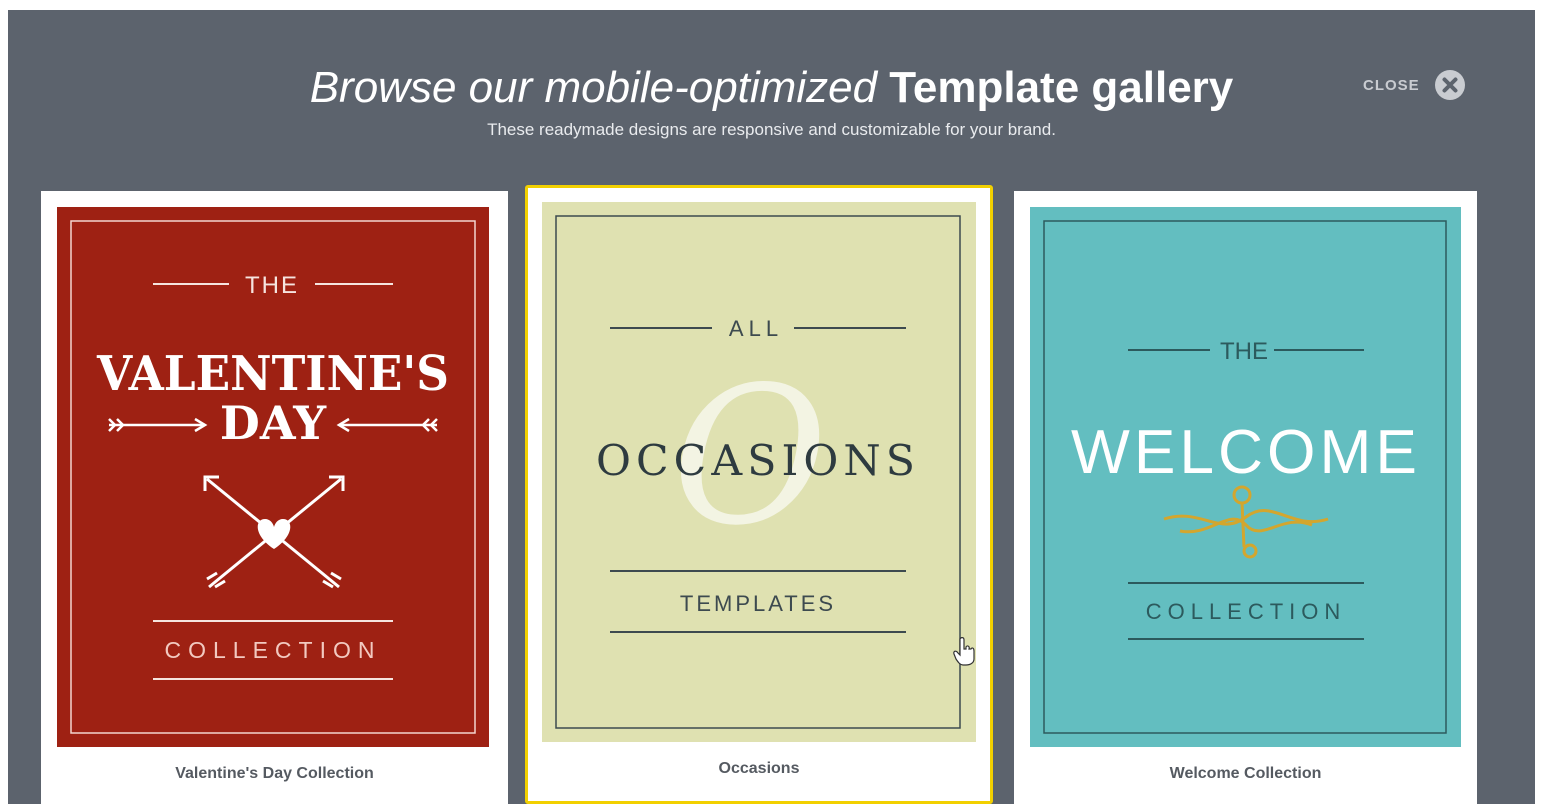  I want to click on close-label: CLOSE, so click(1391, 85).